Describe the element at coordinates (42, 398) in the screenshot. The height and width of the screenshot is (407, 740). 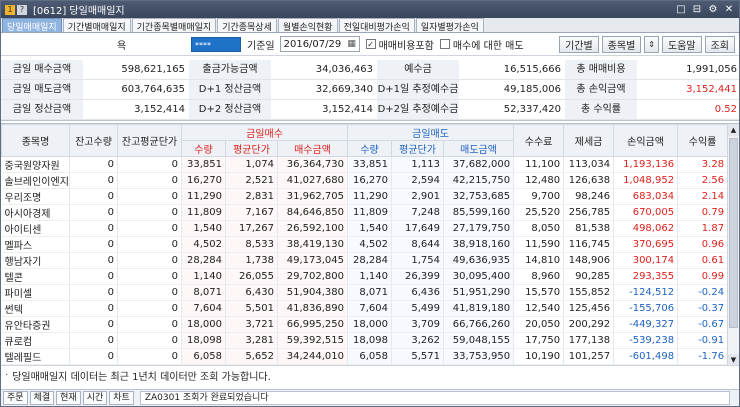
I see `execution-button: 체결` at that location.